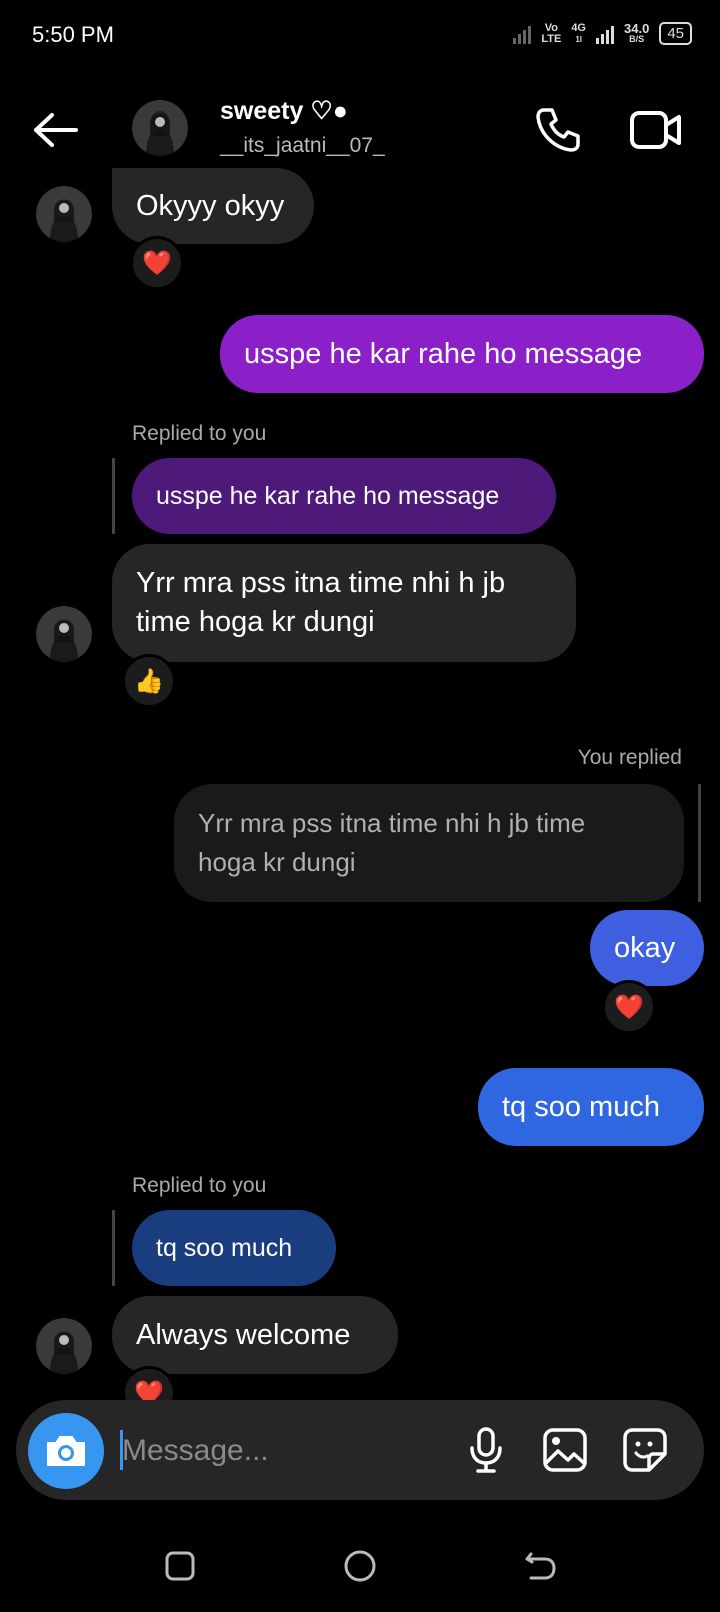 Image resolution: width=720 pixels, height=1612 pixels. What do you see at coordinates (149, 681) in the screenshot?
I see `reaction-thumbs-up: 👍` at bounding box center [149, 681].